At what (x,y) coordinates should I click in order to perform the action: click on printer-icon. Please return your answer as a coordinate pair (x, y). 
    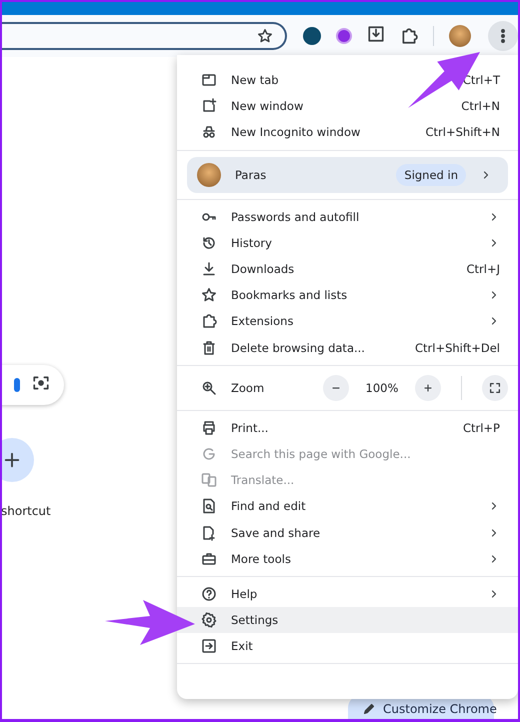
    Looking at the image, I should click on (209, 428).